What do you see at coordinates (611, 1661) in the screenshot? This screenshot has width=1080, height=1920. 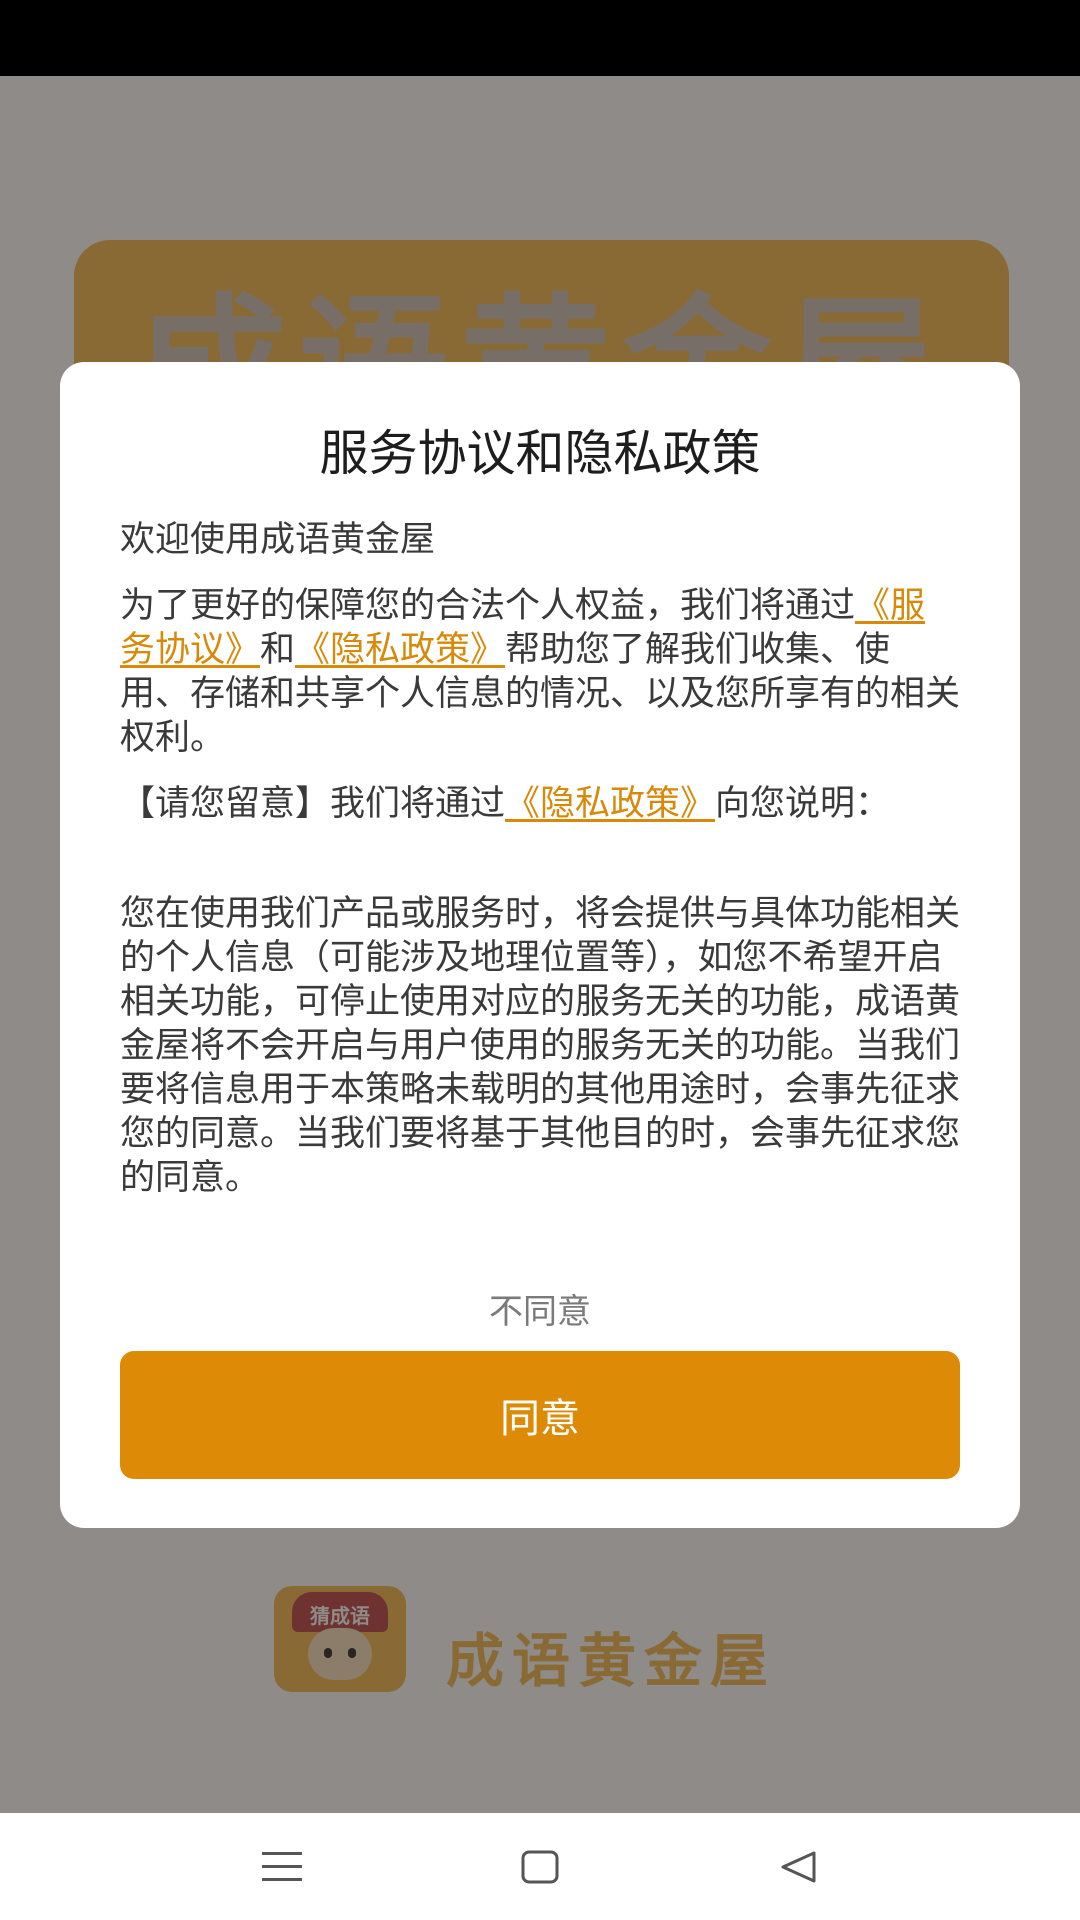 I see `splash-app-name: 成语黄金屋` at bounding box center [611, 1661].